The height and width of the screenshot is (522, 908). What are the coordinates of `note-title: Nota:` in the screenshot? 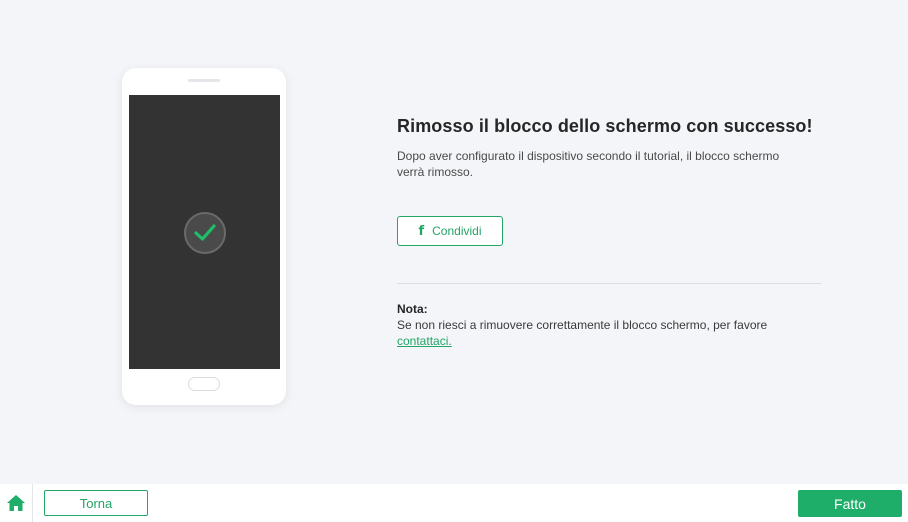 It's located at (412, 309).